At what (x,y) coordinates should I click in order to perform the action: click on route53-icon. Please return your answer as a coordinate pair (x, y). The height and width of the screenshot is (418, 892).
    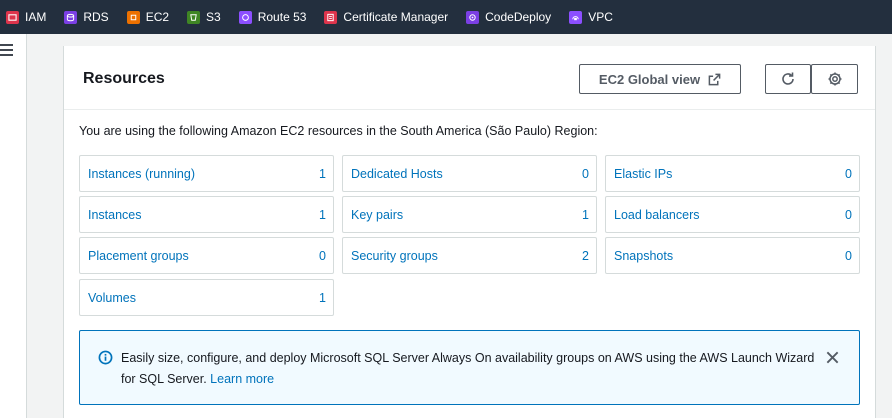
    Looking at the image, I should click on (245, 17).